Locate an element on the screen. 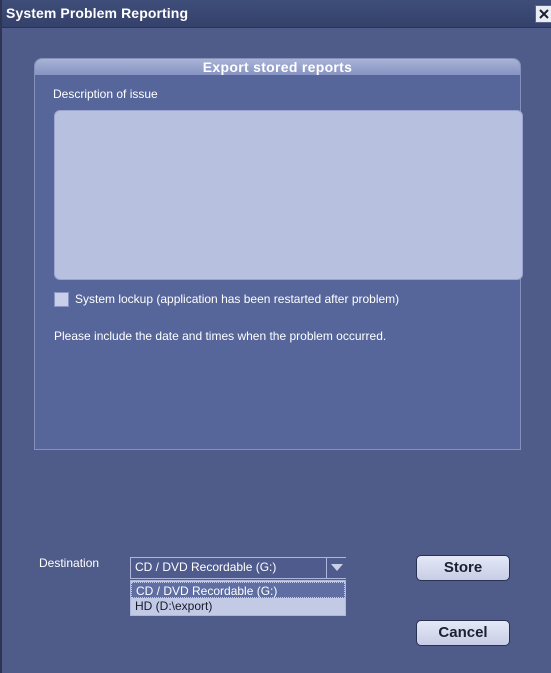 The image size is (551, 673). destination-option-hd: HD (D:\export) is located at coordinates (238, 606).